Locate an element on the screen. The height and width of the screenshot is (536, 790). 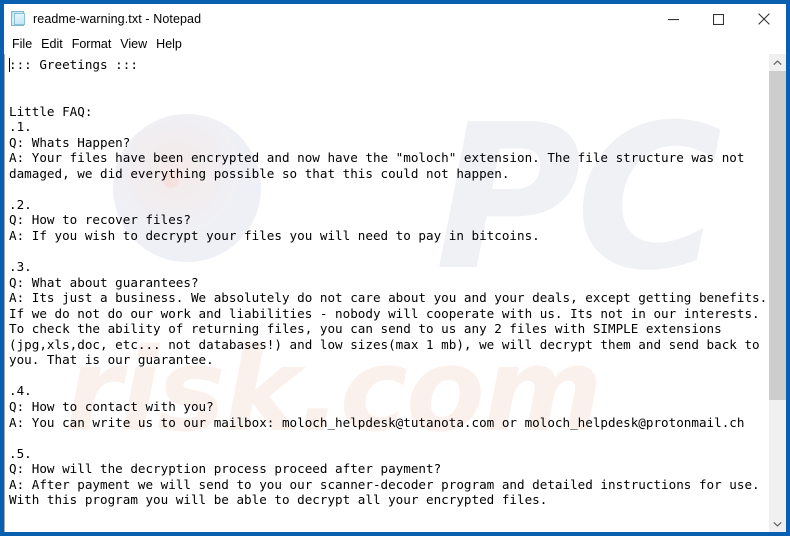
vertical-scrollbar is located at coordinates (777, 293).